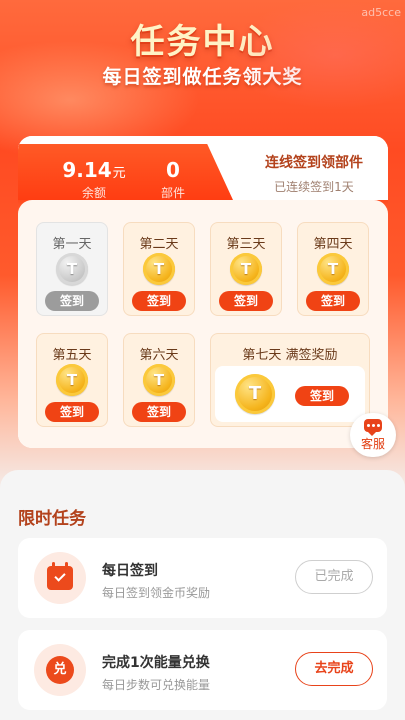  What do you see at coordinates (202, 42) in the screenshot?
I see `page-title: 任务中心` at bounding box center [202, 42].